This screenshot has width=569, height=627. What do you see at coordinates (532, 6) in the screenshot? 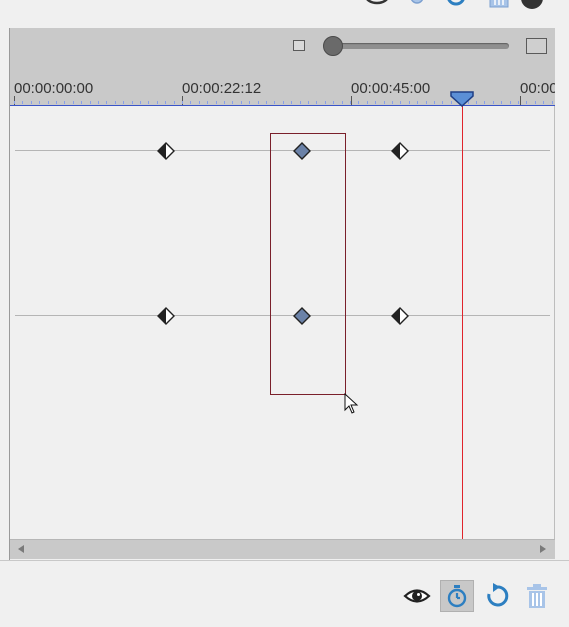
I see `info-icon` at bounding box center [532, 6].